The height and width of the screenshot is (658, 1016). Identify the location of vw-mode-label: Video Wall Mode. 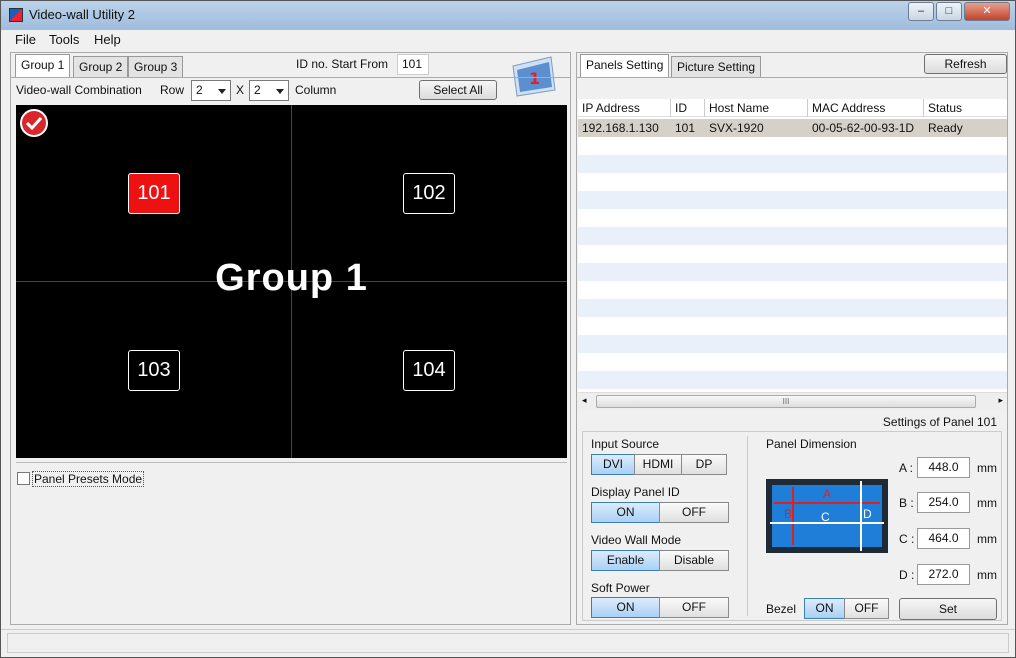
(636, 540).